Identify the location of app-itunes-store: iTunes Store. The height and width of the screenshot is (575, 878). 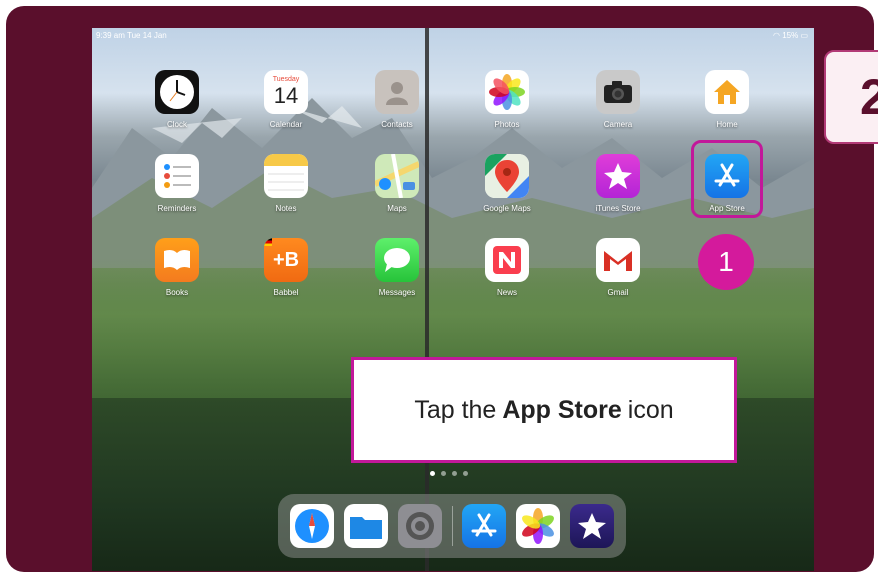
(618, 183).